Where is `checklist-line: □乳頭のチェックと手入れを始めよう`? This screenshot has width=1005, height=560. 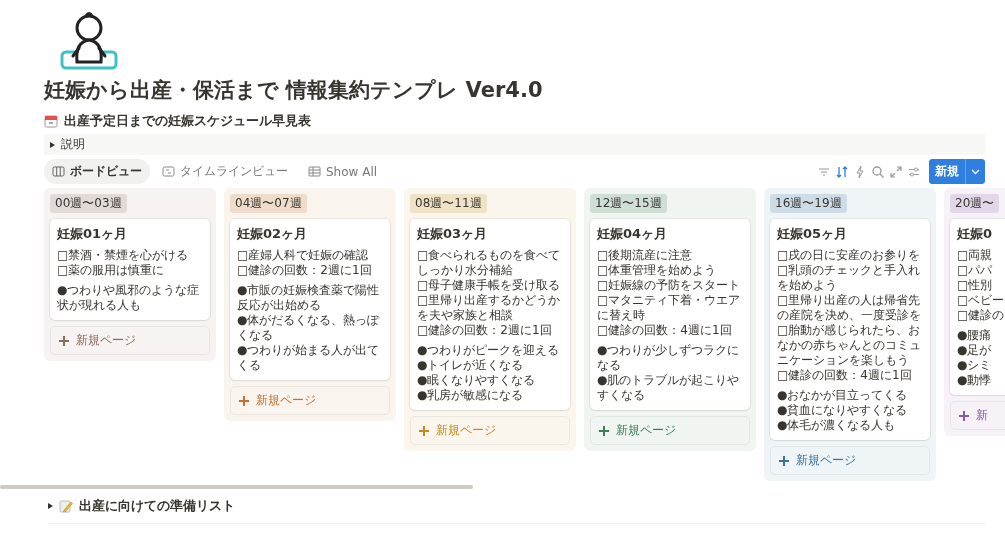
checklist-line: □乳頭のチェックと手入れを始めよう is located at coordinates (849, 278).